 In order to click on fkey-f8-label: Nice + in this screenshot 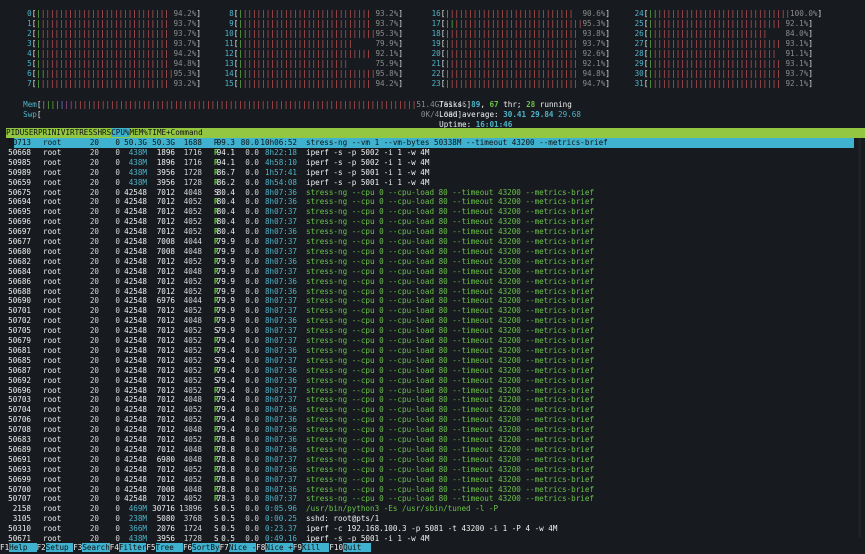, I will do `click(279, 547)`.